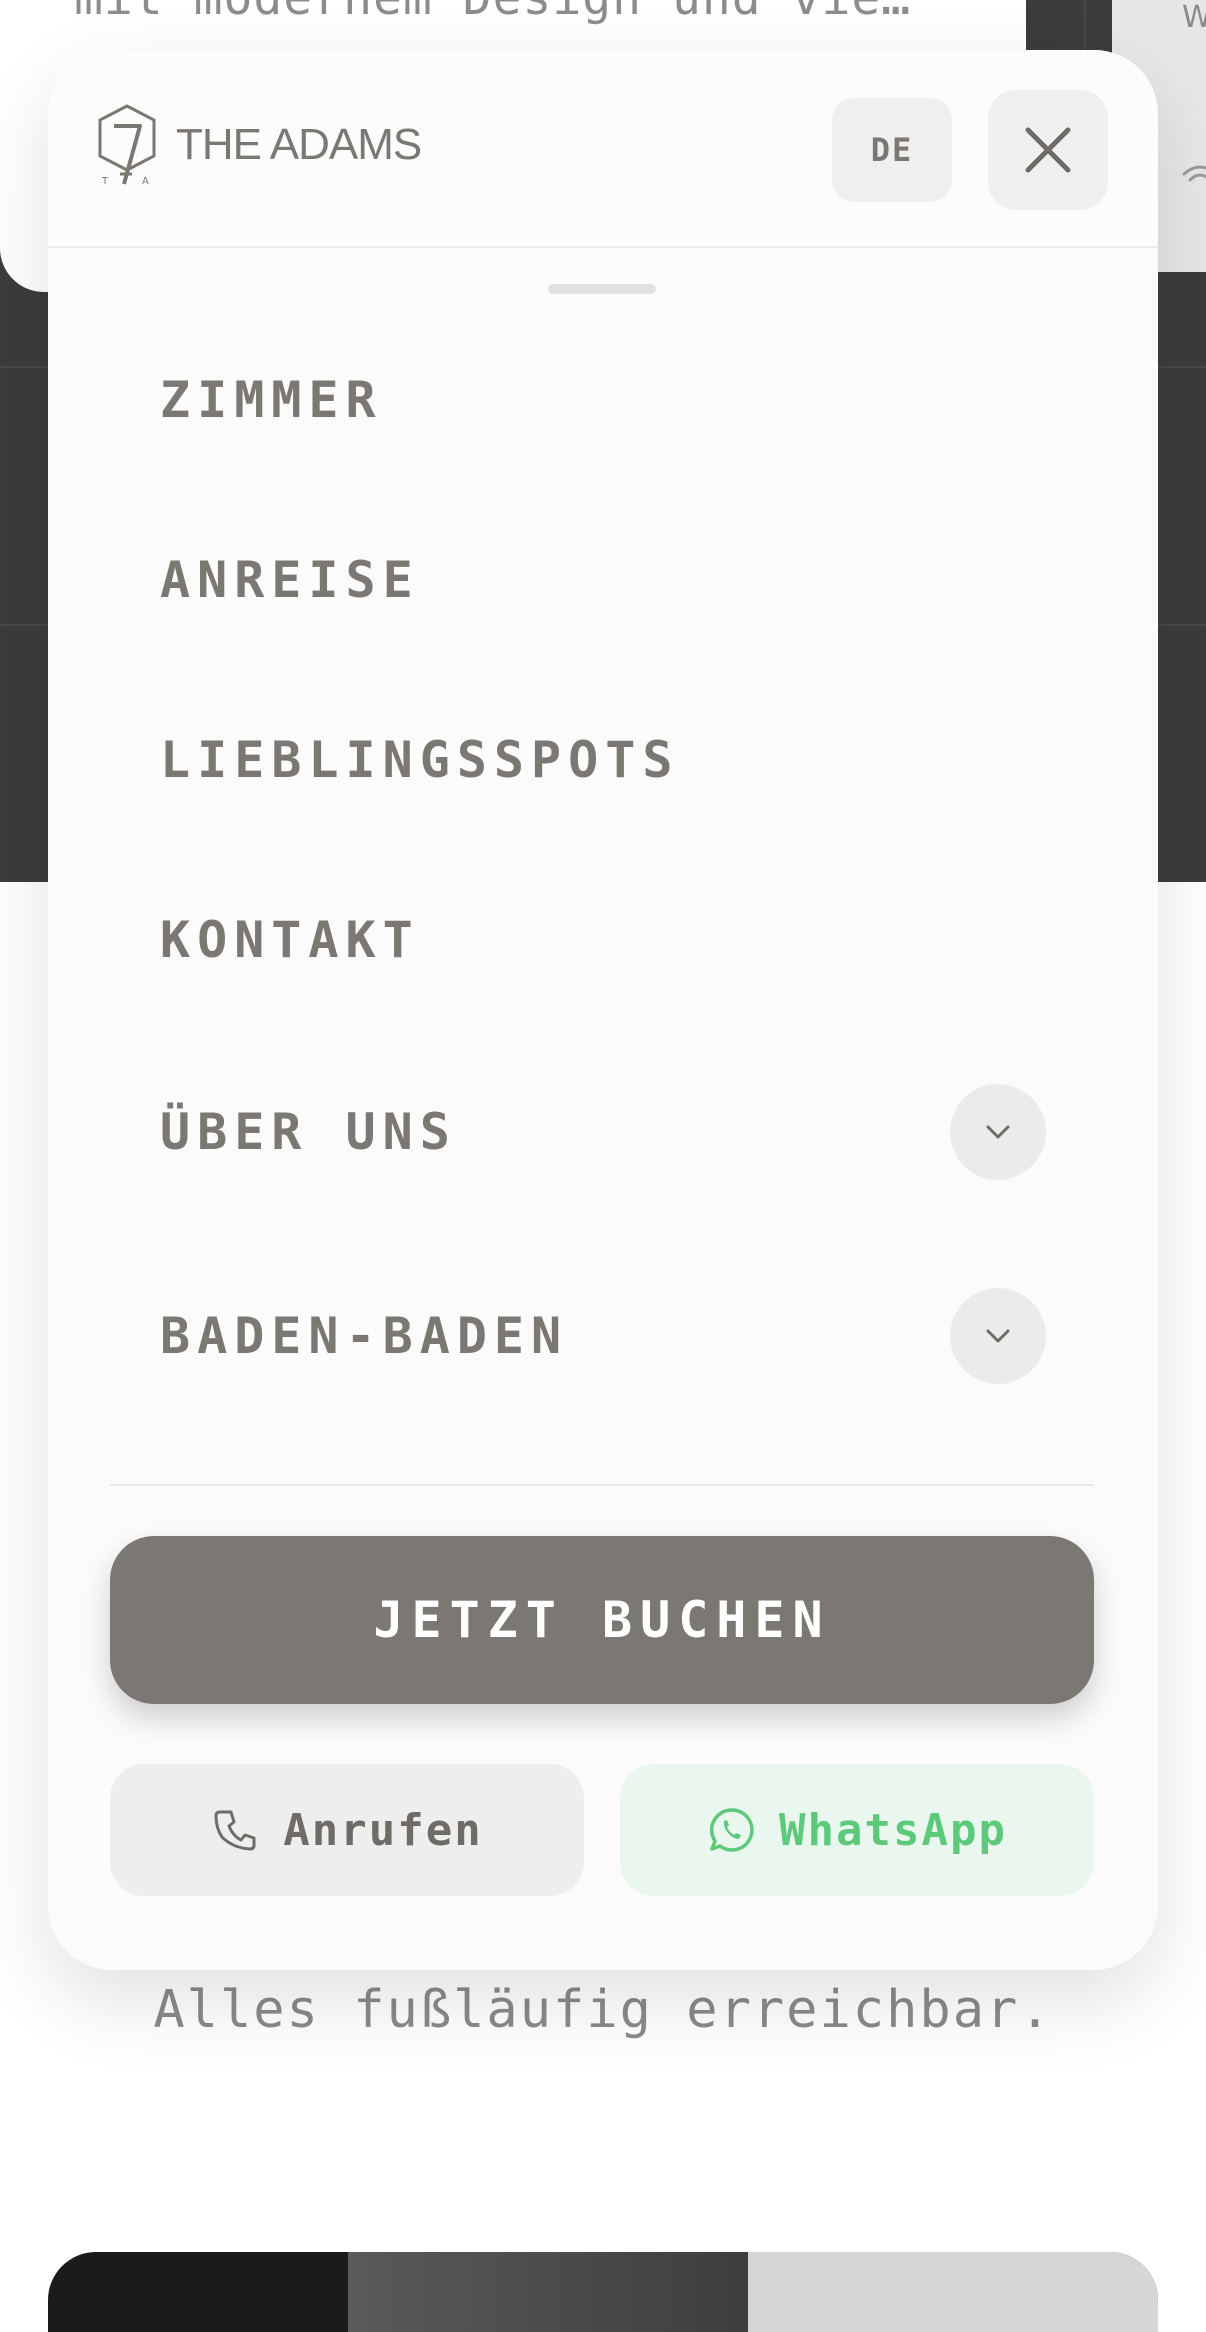  I want to click on drag-handle, so click(602, 289).